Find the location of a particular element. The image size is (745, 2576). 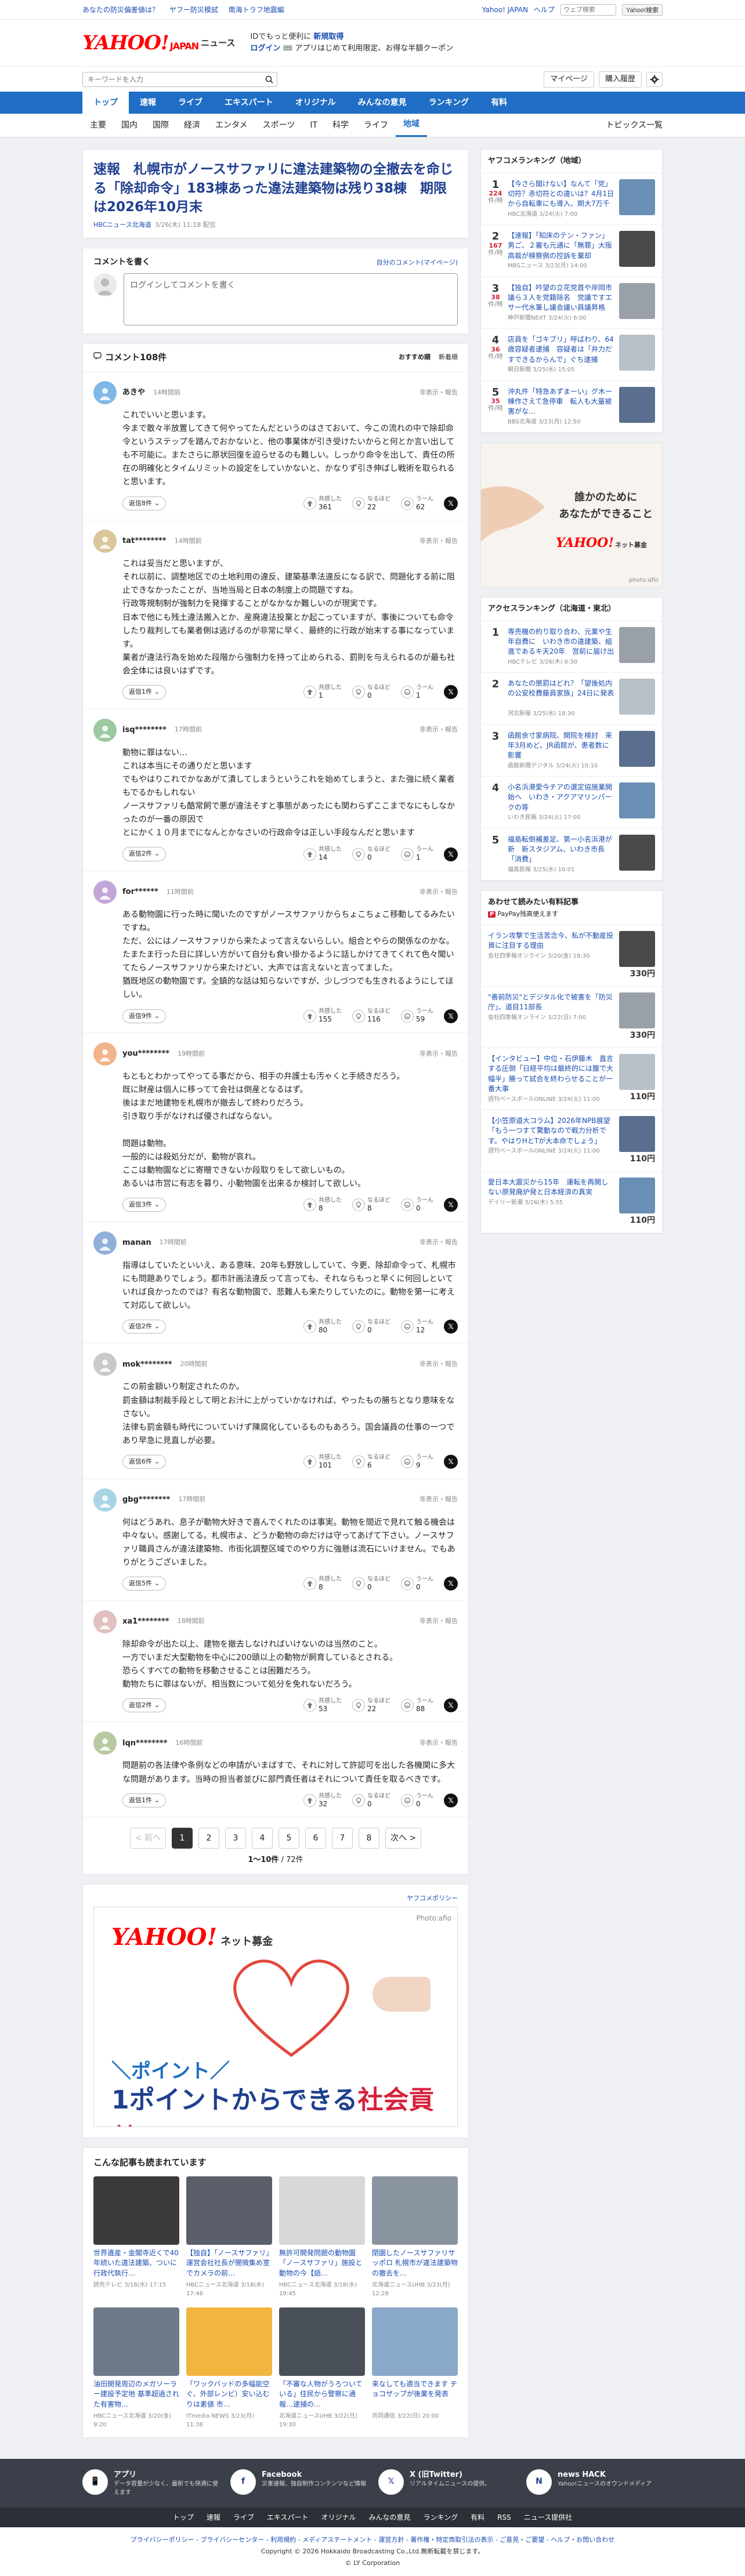

replies-button: 返信1件 ⌄ is located at coordinates (145, 692).